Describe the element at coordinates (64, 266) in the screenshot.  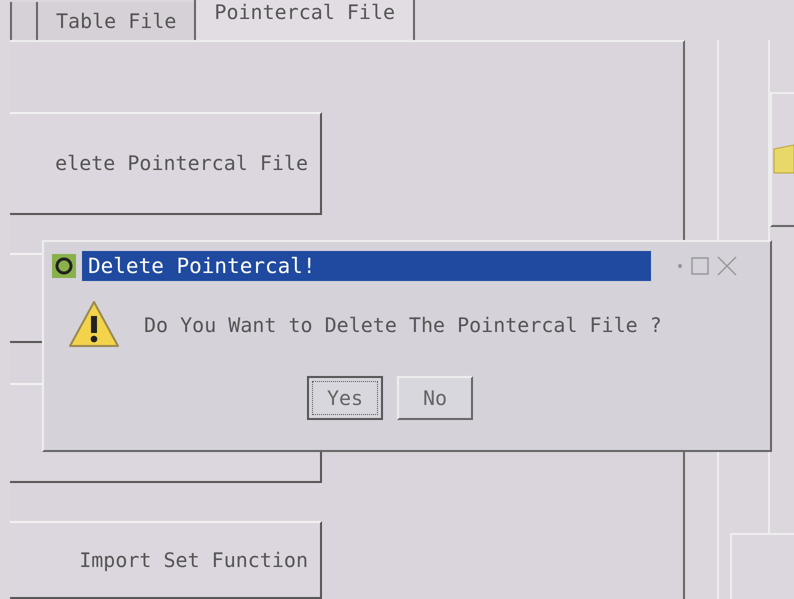
I see `app-icon` at that location.